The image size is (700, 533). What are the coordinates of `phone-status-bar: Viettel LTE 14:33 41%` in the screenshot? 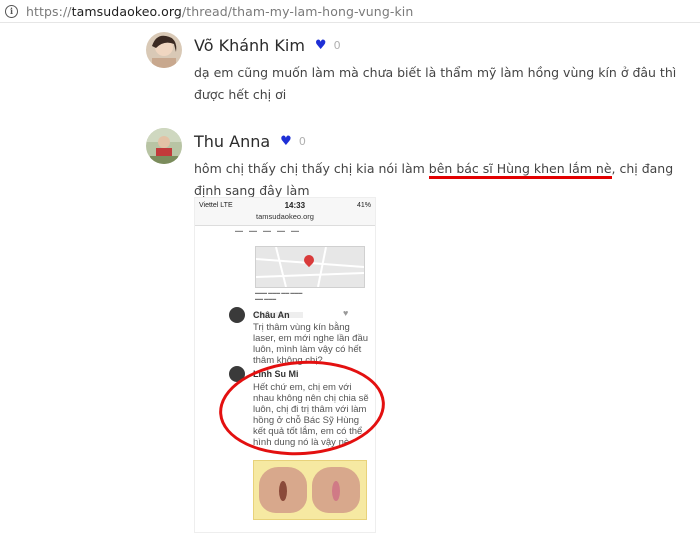 It's located at (285, 205).